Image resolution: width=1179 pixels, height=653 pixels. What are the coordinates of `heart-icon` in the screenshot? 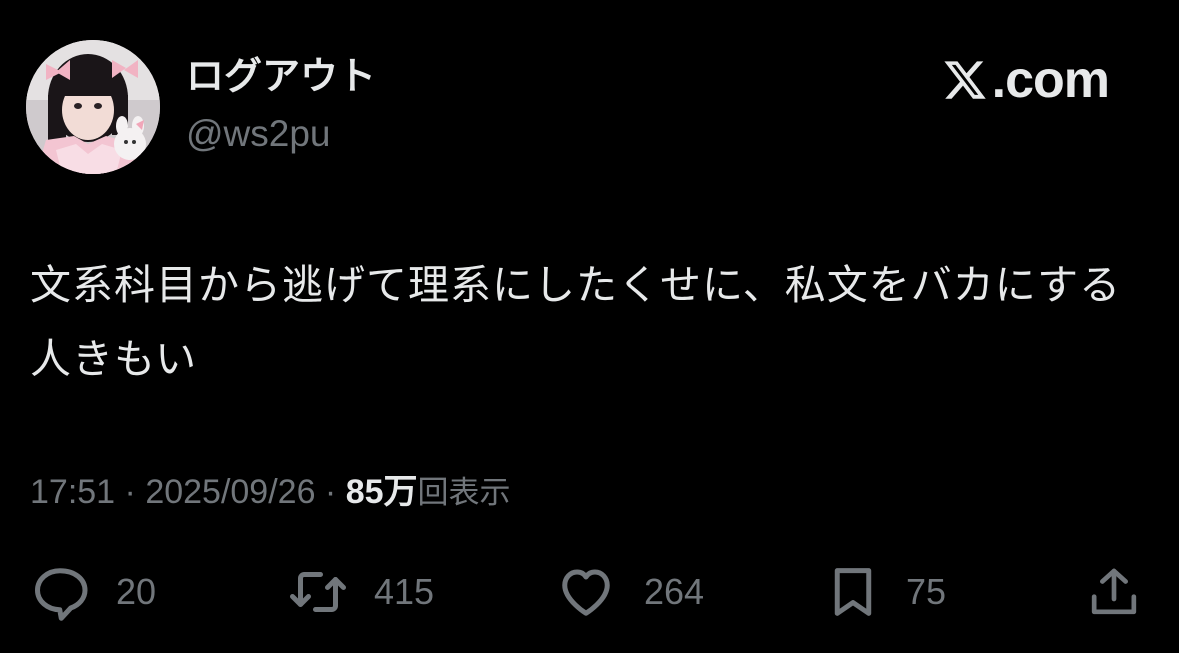 It's located at (586, 592).